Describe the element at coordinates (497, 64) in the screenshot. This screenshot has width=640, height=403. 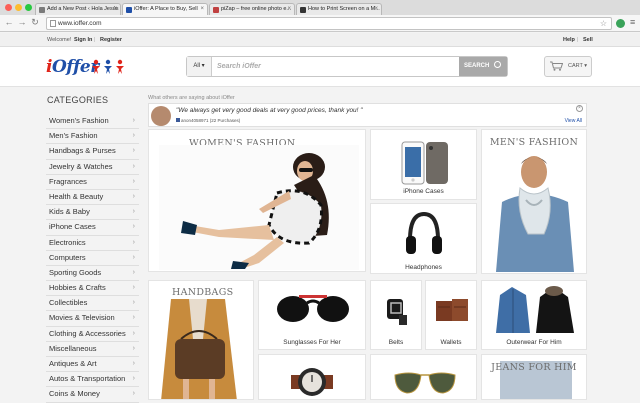
I see `search-icon` at that location.